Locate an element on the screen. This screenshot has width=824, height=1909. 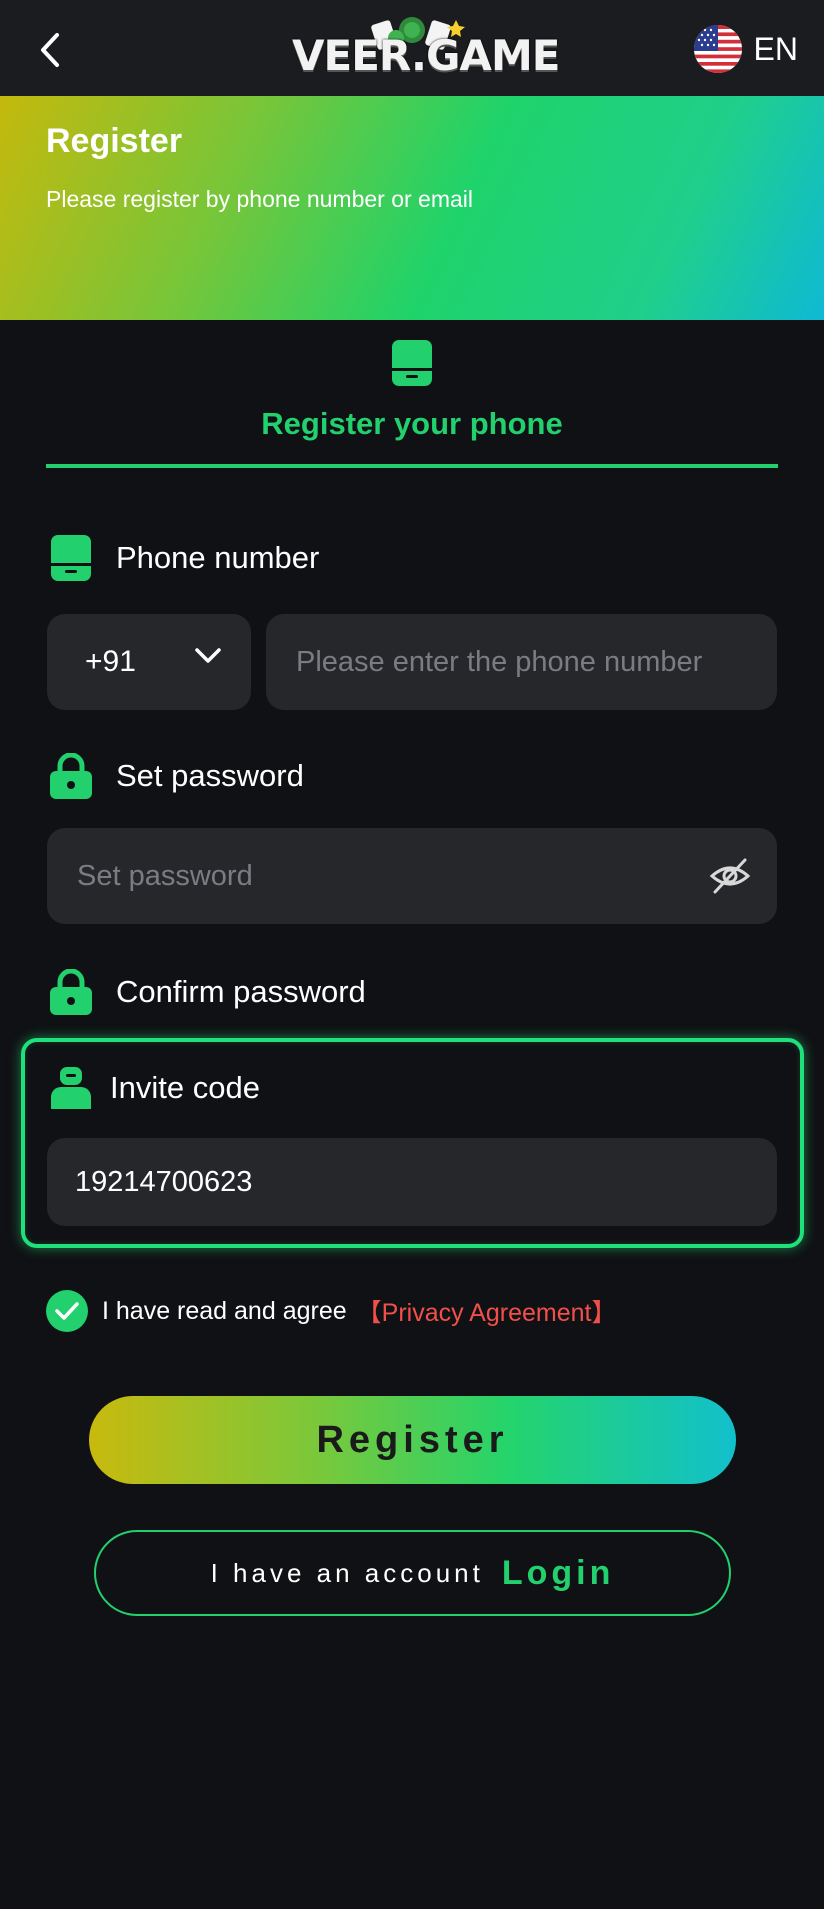
confirm-password-label-text: Confirm password is located at coordinates (241, 991).